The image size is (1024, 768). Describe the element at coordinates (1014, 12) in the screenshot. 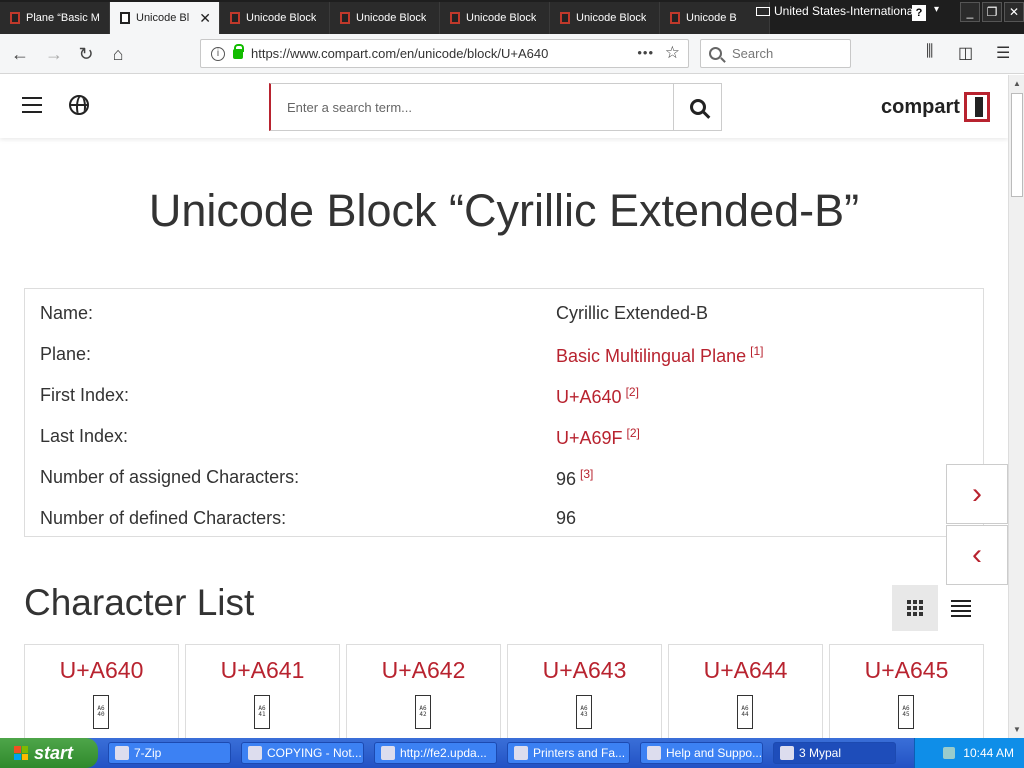

I see `close-window-button: ✕` at that location.